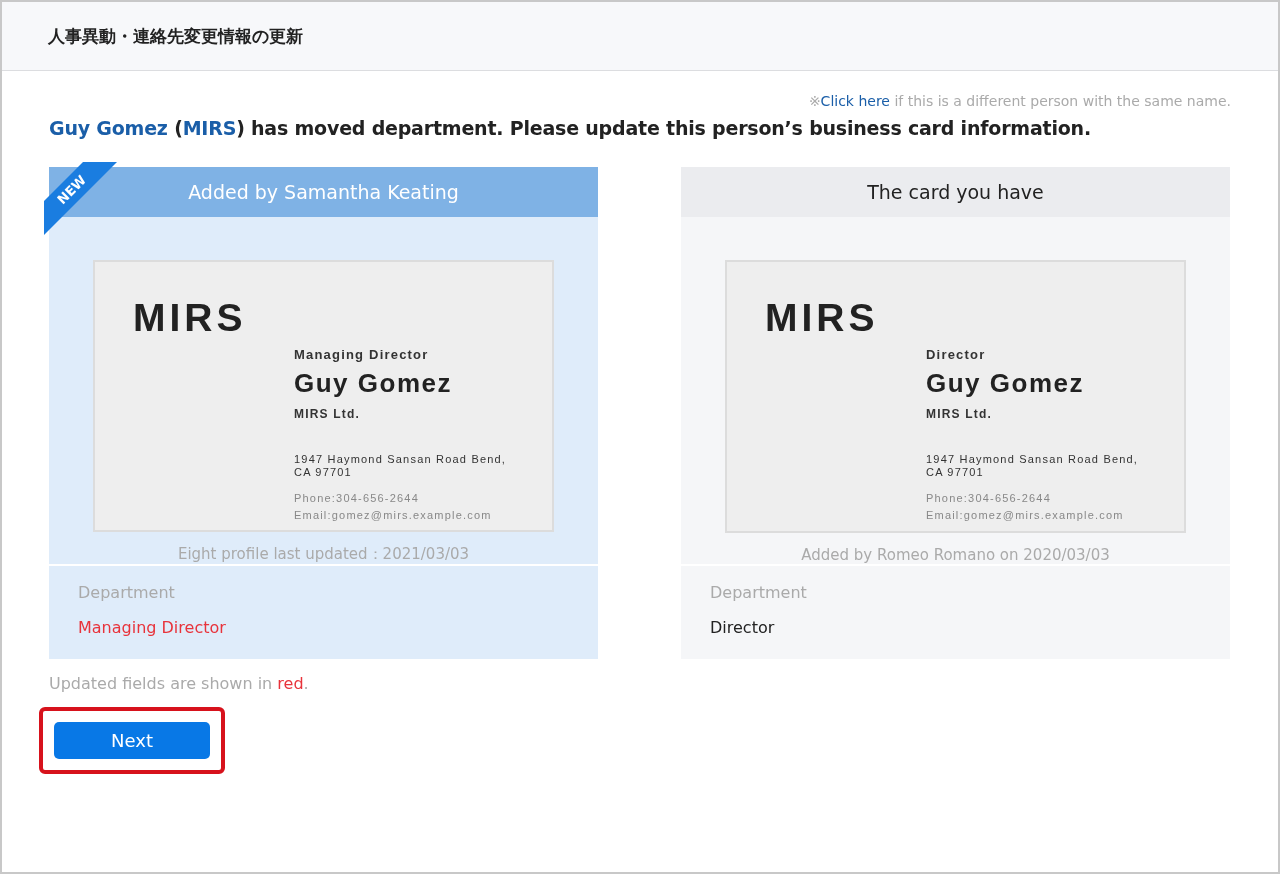 This screenshot has height=874, width=1280. I want to click on profile-link: Guy Gomez, so click(108, 128).